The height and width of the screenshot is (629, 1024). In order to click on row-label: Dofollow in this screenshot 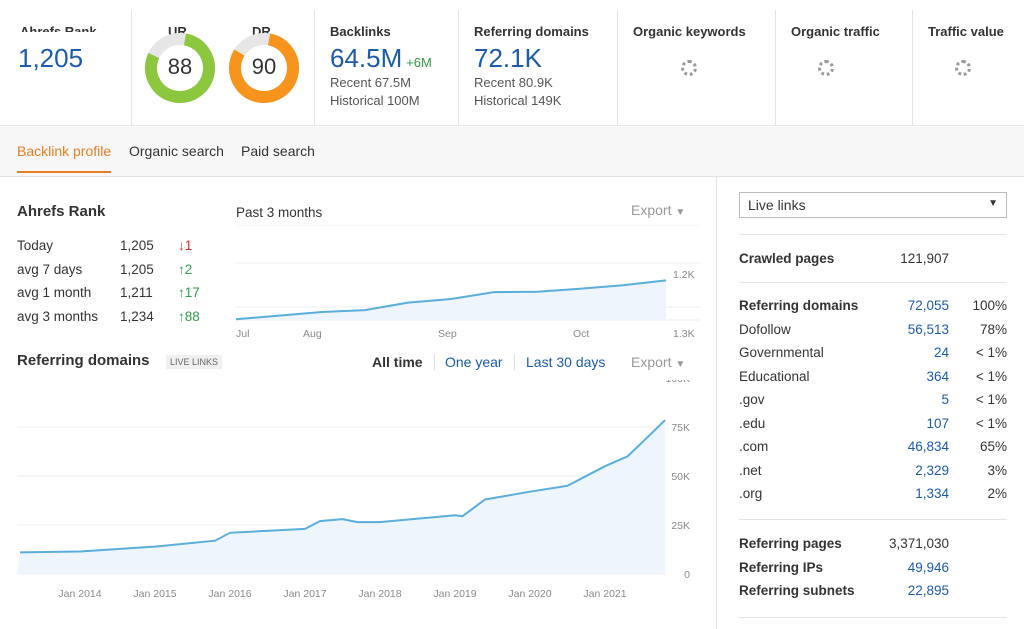, I will do `click(765, 329)`.